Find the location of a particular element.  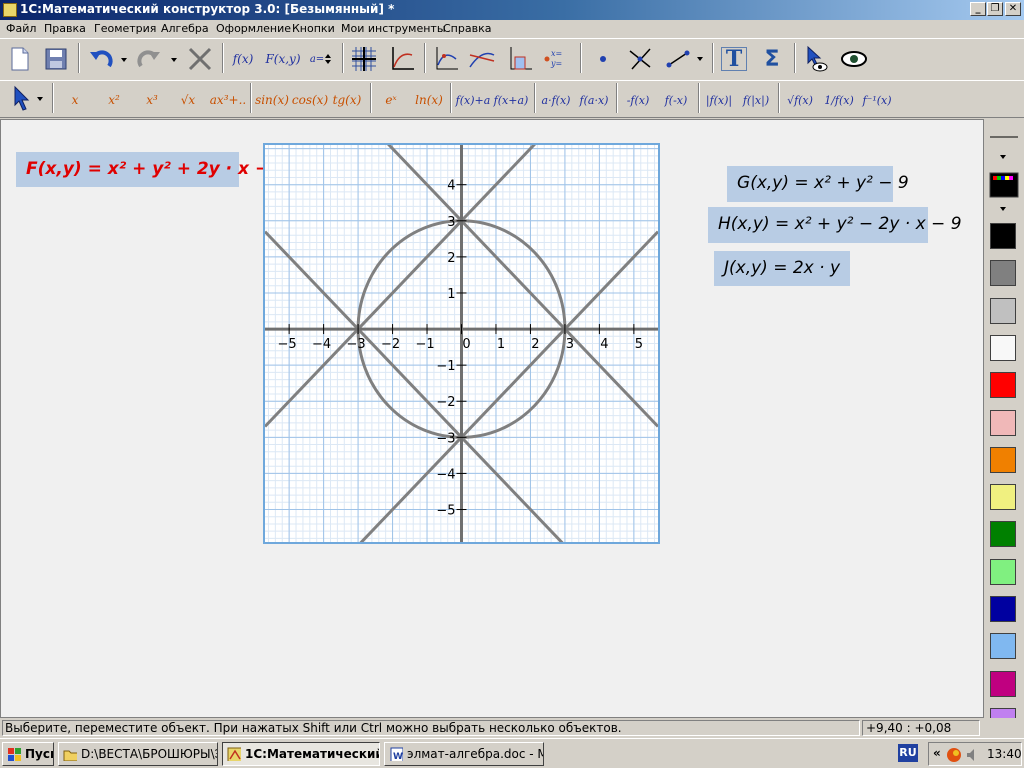

tray-expand-icon: « is located at coordinates (937, 753).